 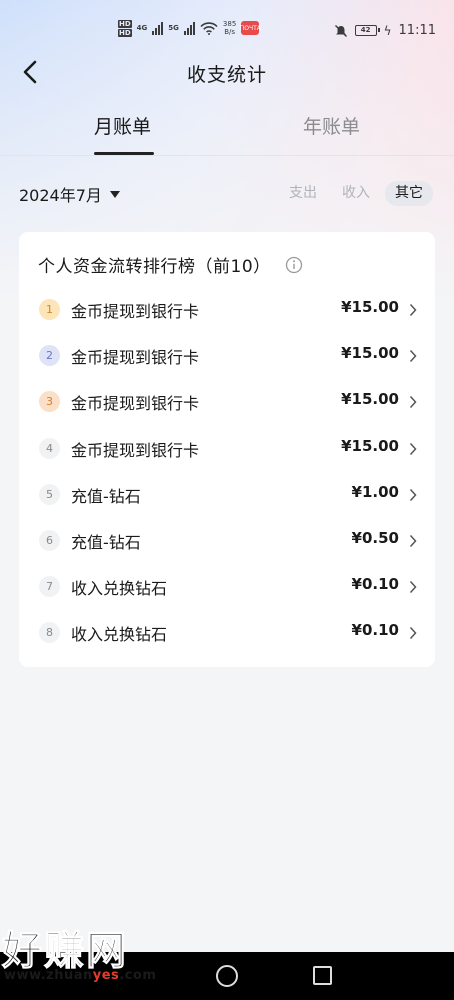 I want to click on month-label: 2024年7月, so click(x=60, y=195).